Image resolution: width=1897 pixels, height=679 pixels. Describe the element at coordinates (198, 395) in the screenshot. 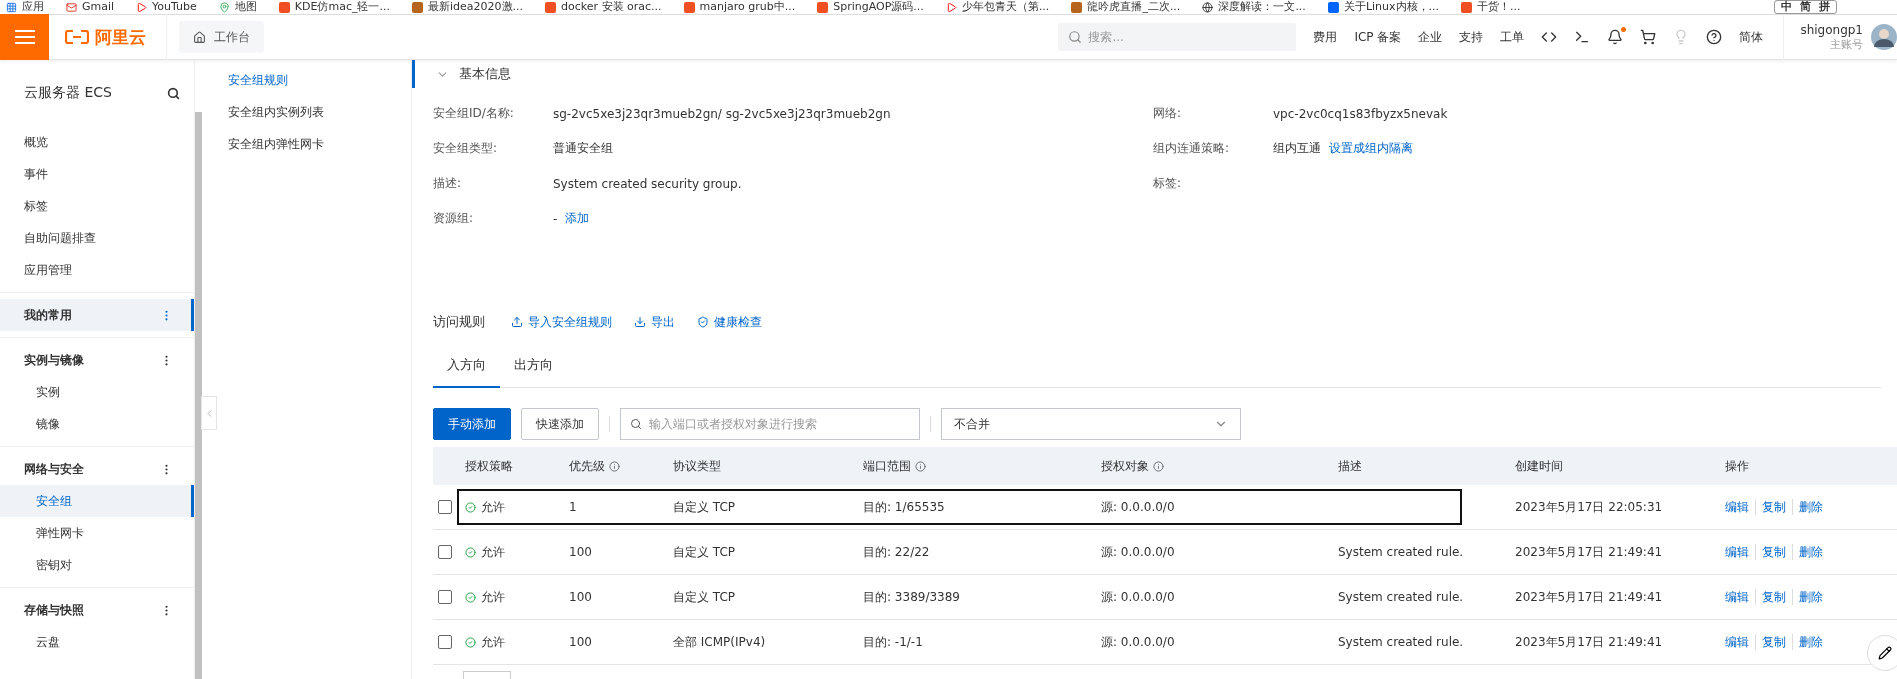

I see `scrollbar` at that location.